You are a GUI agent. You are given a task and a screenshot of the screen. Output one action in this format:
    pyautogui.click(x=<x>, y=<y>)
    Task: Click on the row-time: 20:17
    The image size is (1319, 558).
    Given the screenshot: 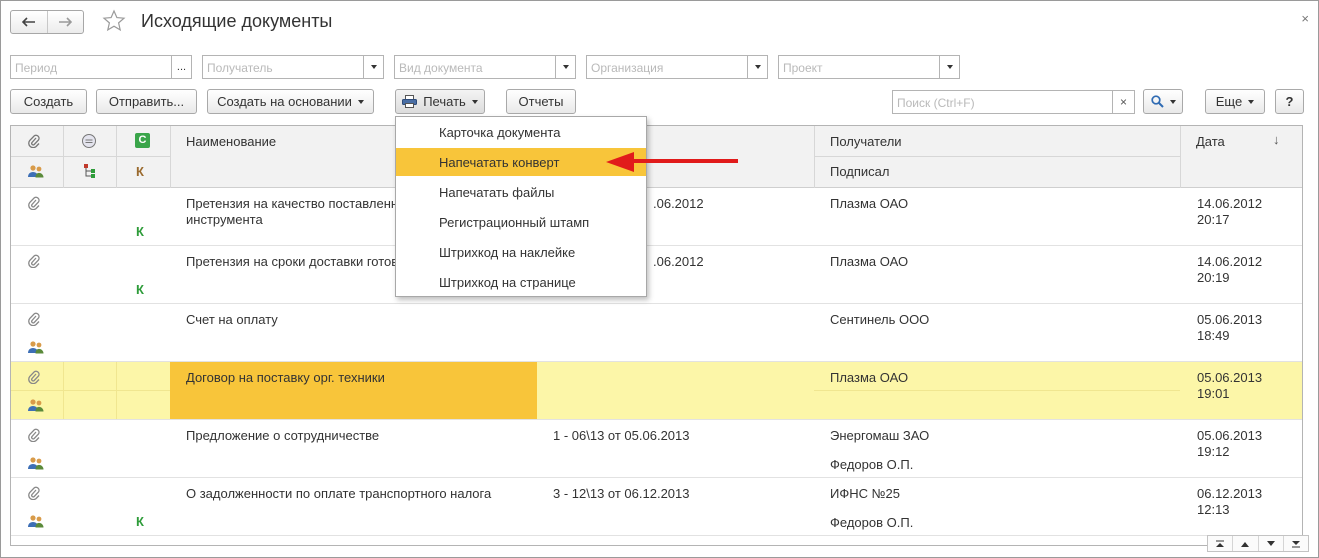 What is the action you would take?
    pyautogui.click(x=1213, y=219)
    